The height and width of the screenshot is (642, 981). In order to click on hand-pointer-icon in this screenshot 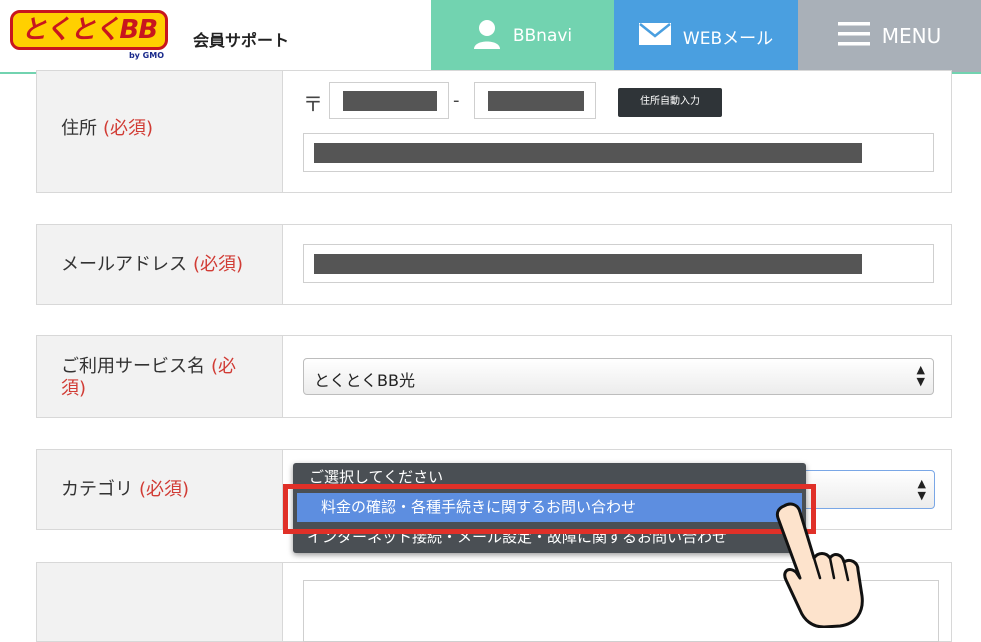, I will do `click(820, 564)`.